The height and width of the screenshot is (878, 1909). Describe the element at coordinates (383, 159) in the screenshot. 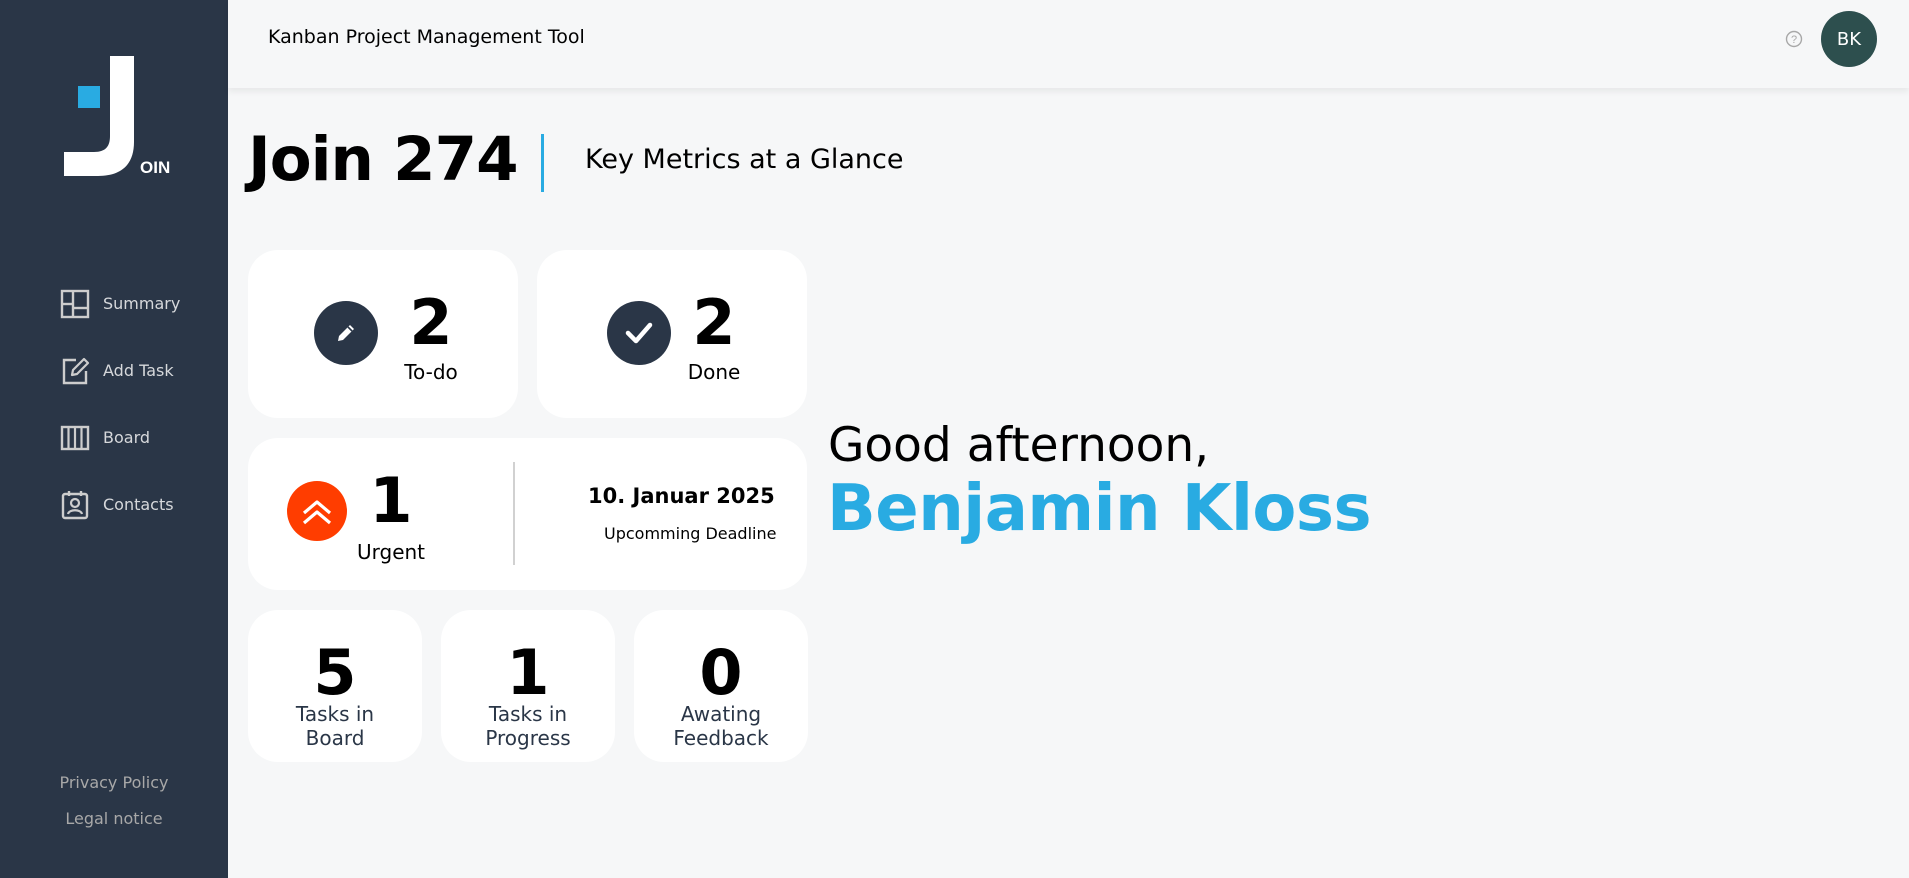

I see `page-title: Join 274` at that location.